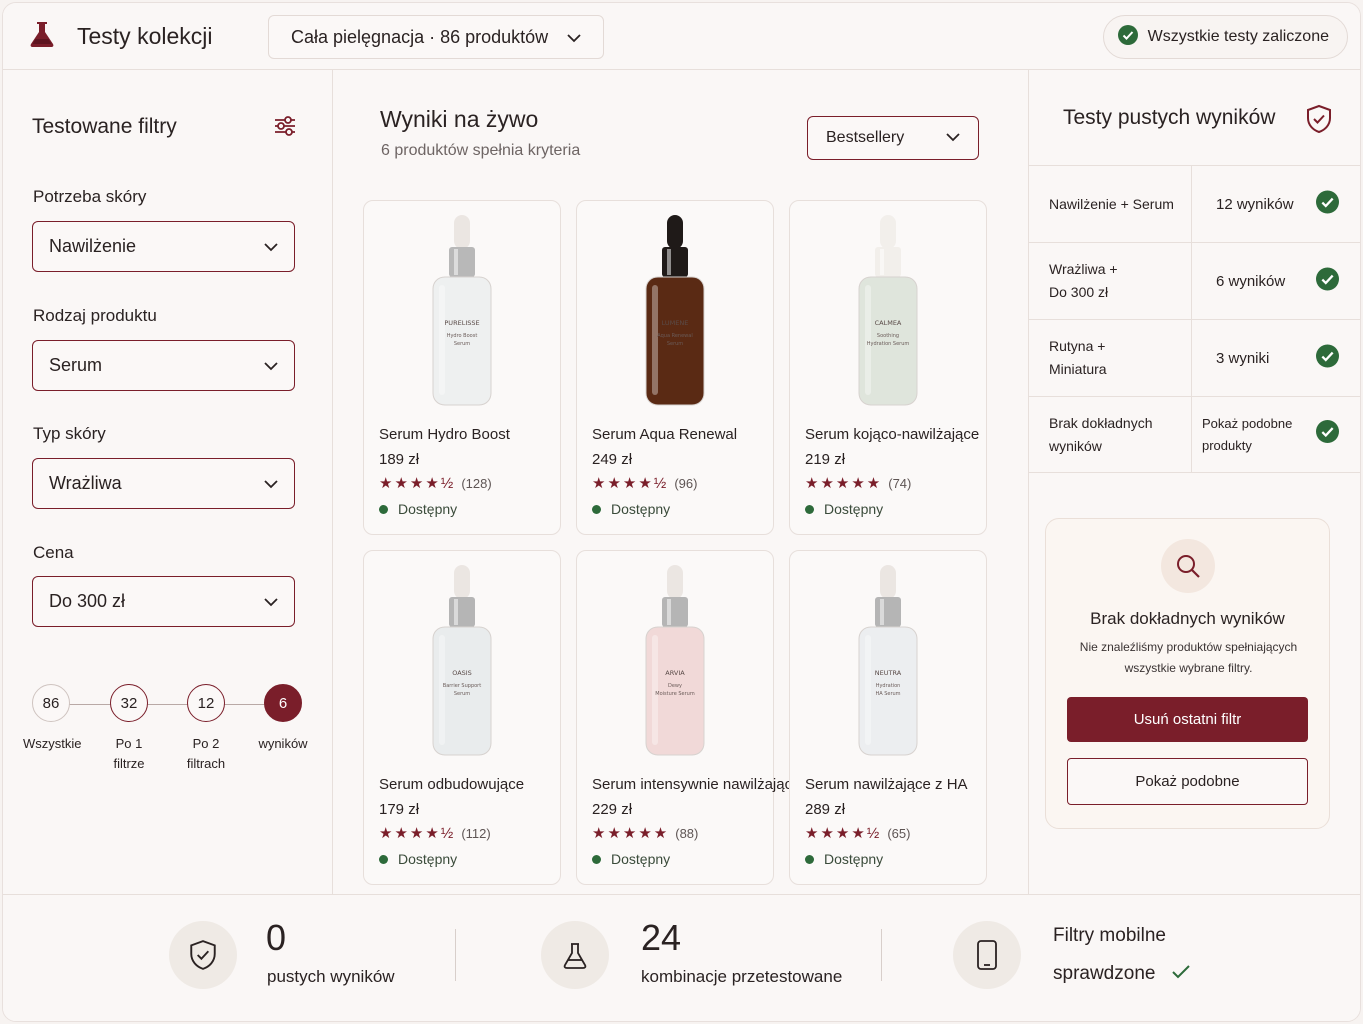 This screenshot has width=1363, height=1024. What do you see at coordinates (1104, 973) in the screenshot?
I see `mobile-filters-status: sprawdzone` at bounding box center [1104, 973].